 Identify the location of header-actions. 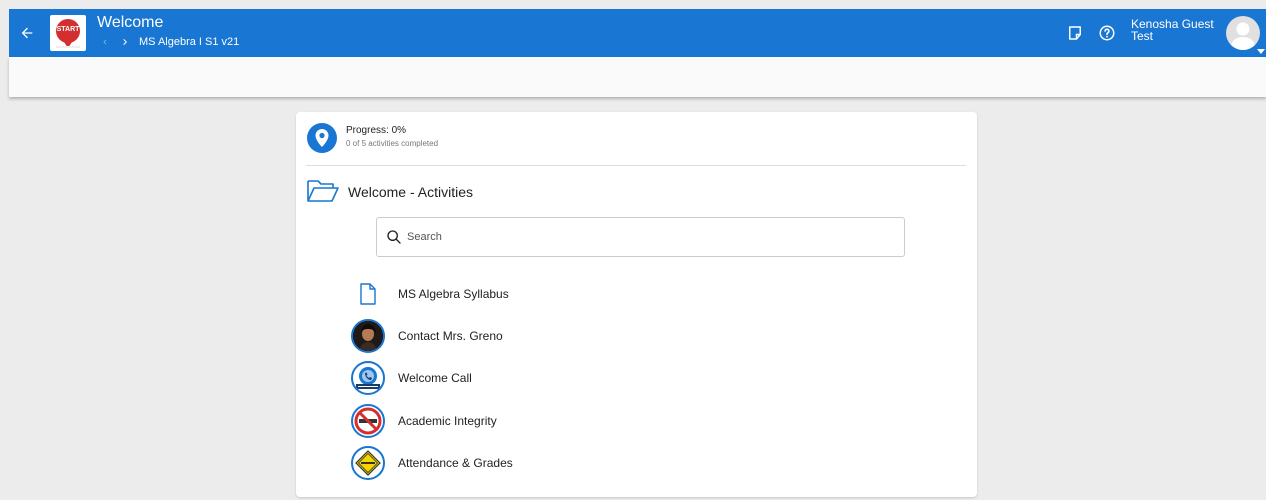
(1091, 33).